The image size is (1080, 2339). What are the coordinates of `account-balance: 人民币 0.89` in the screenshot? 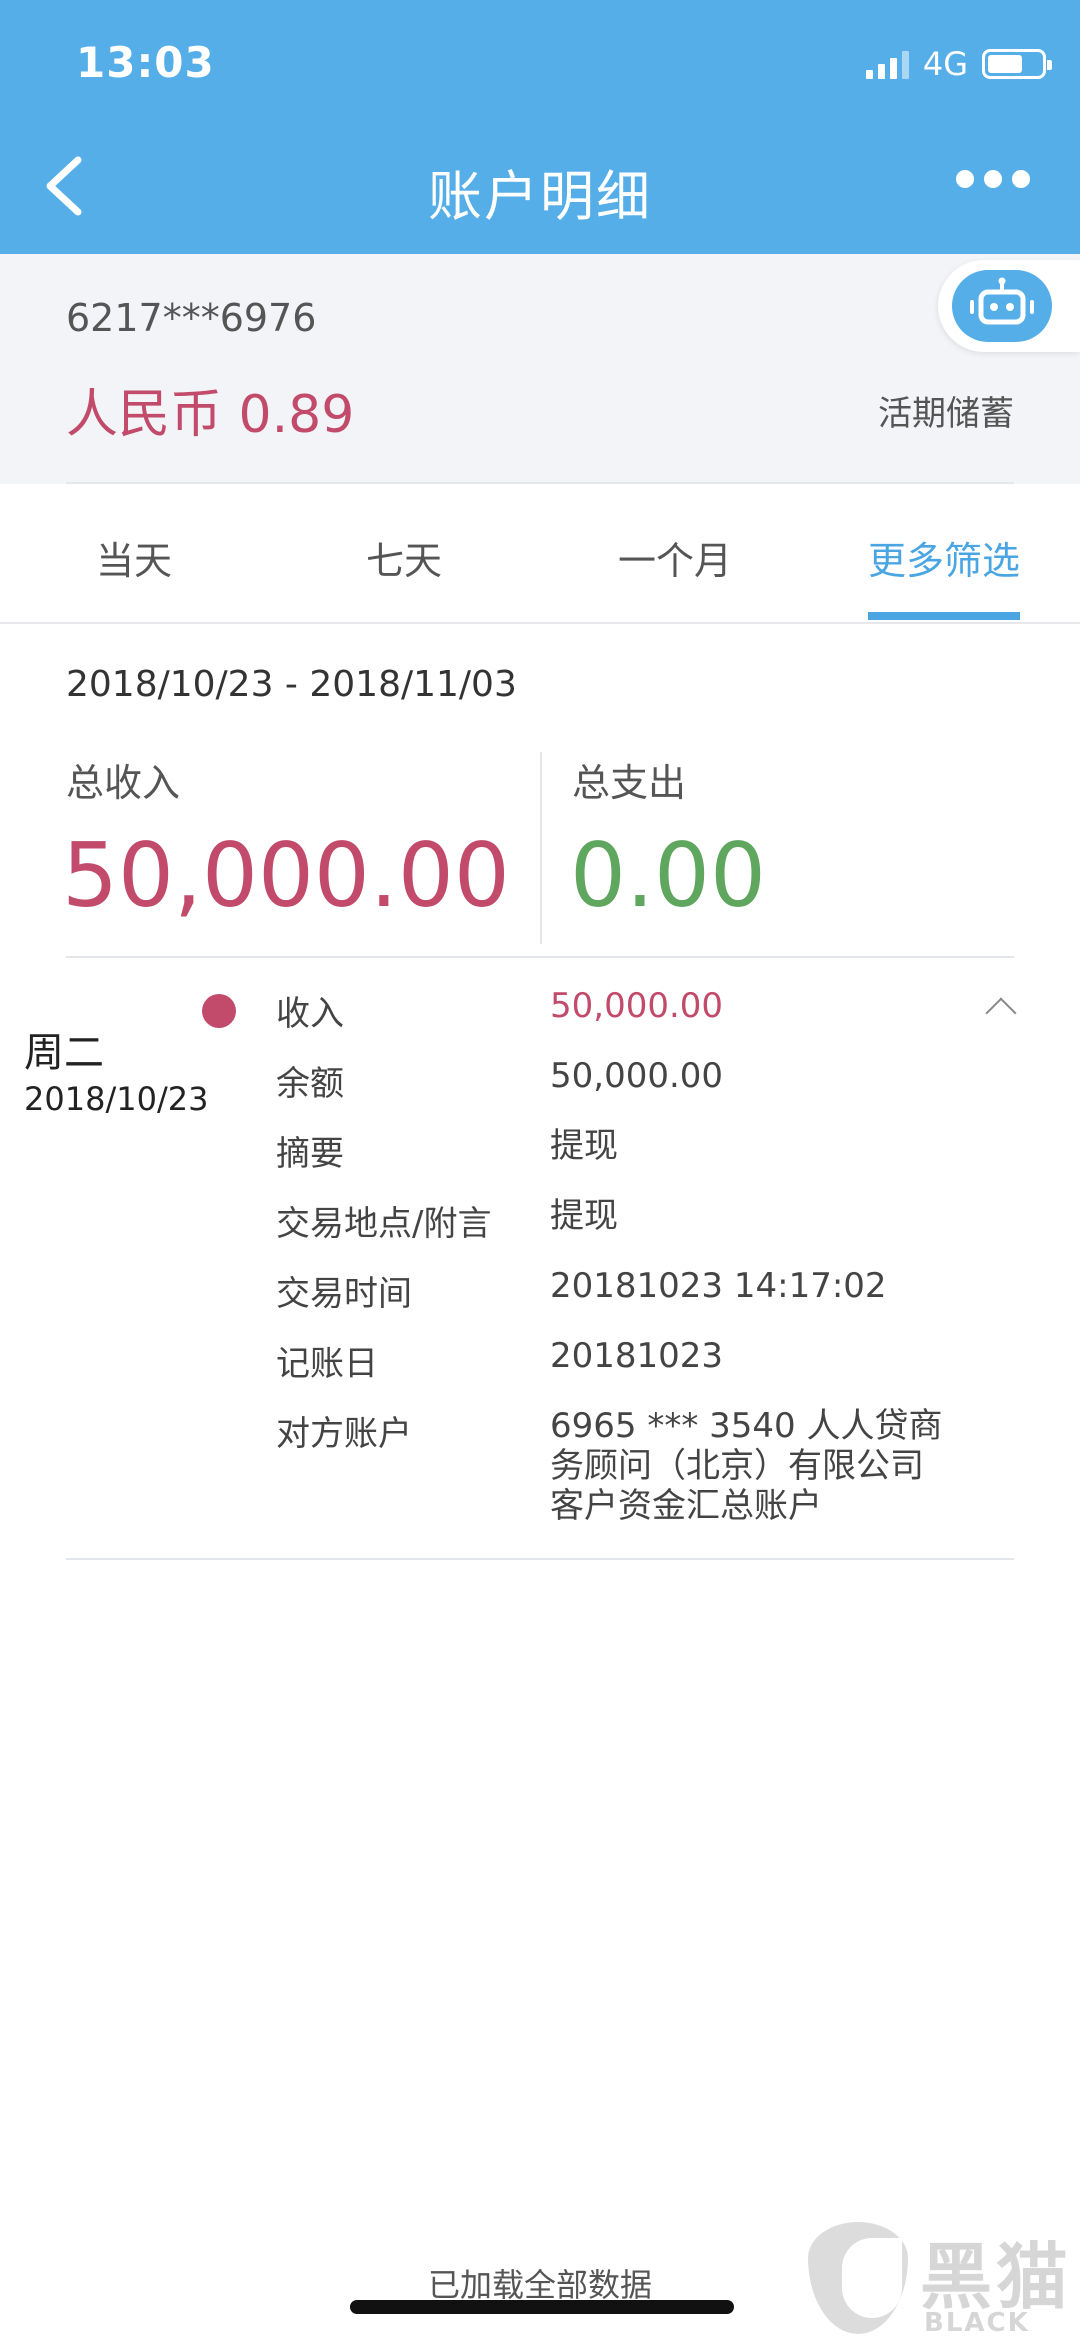 It's located at (210, 415).